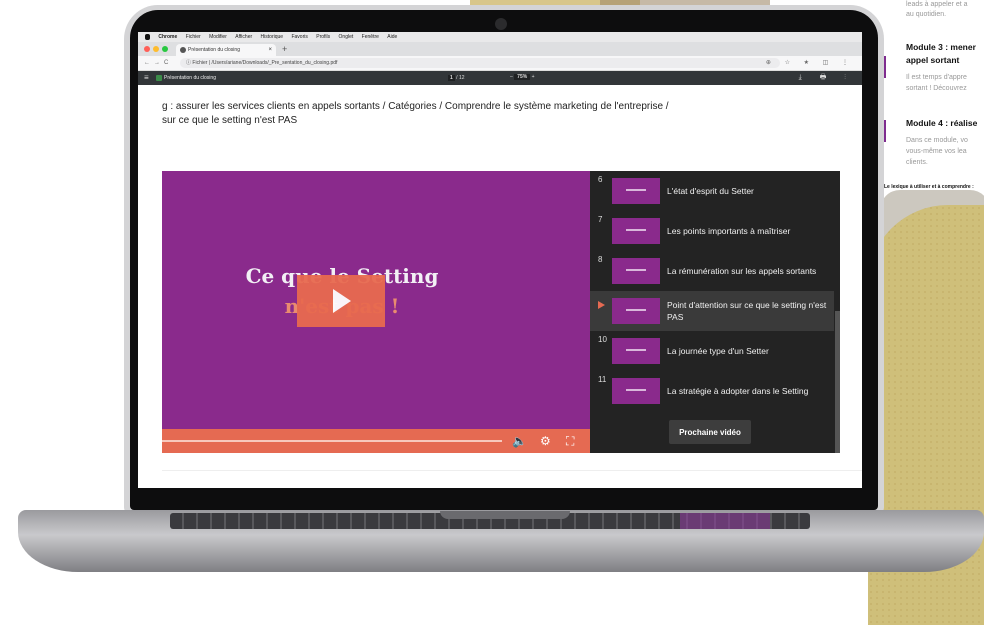 The image size is (984, 625). What do you see at coordinates (718, 351) in the screenshot?
I see `playlist-item-label: La journée type d'un Setter` at bounding box center [718, 351].